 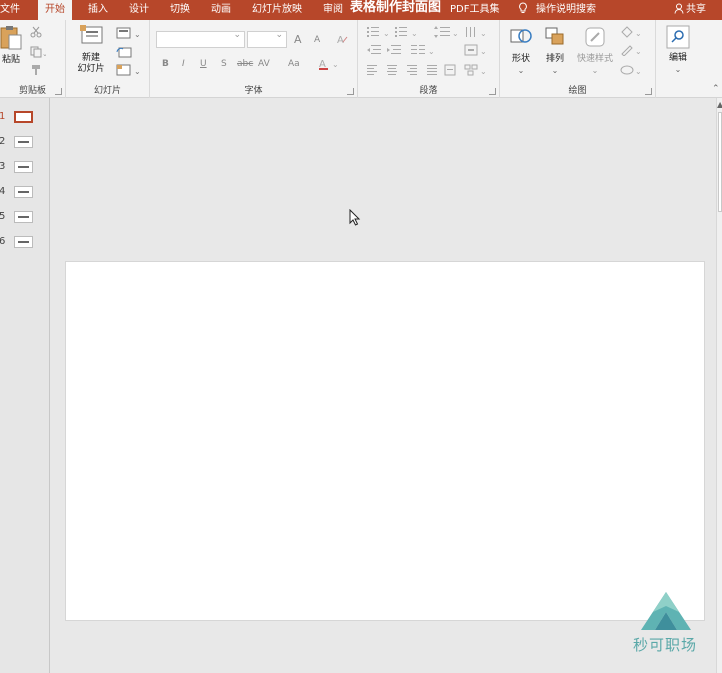 I want to click on svg-text: A, so click(x=340, y=40).